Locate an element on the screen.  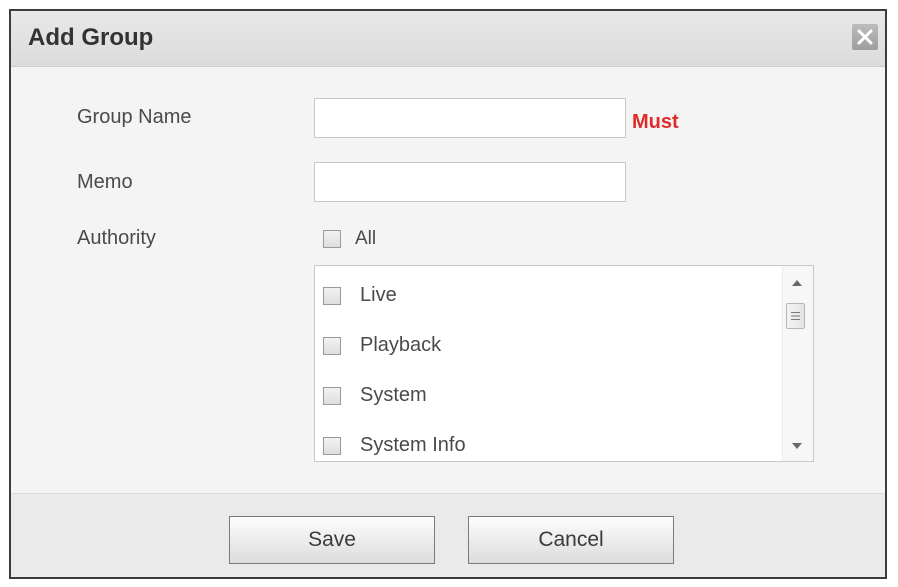
close-button is located at coordinates (865, 37).